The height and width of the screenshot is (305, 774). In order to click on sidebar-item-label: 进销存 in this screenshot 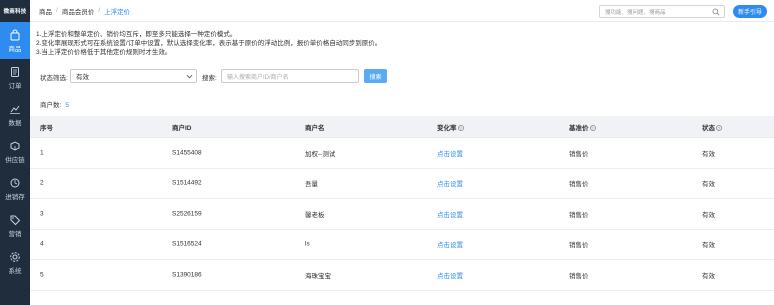, I will do `click(15, 197)`.